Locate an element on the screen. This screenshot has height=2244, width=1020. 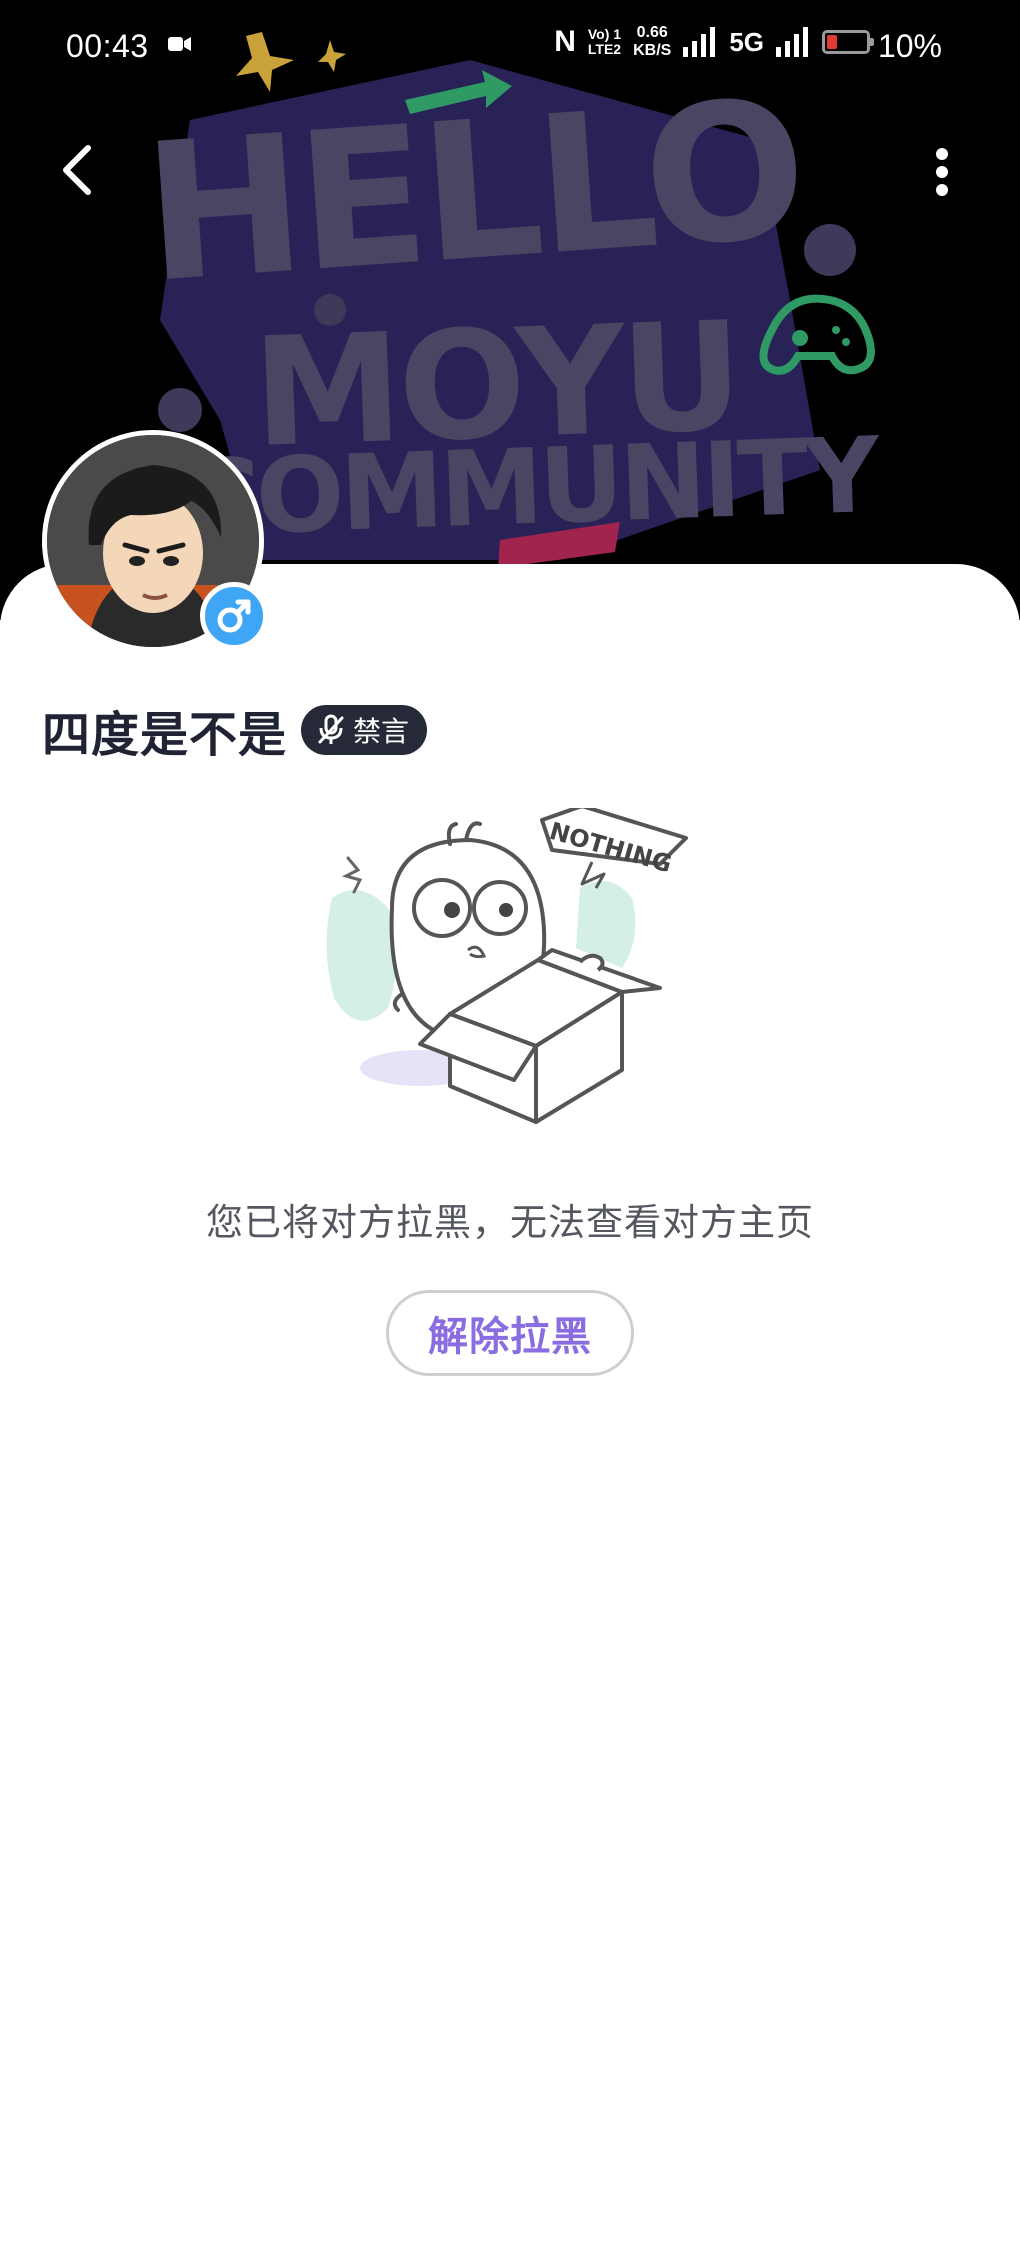
network-speed: 0.66 KB/S is located at coordinates (652, 42).